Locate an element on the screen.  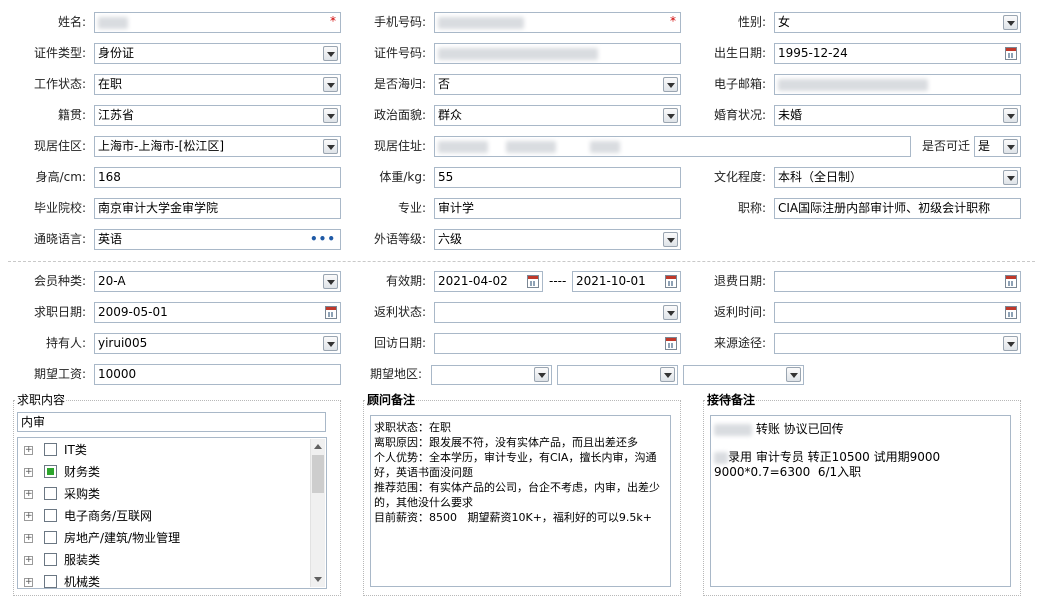
language-value: 英语 is located at coordinates (110, 239).